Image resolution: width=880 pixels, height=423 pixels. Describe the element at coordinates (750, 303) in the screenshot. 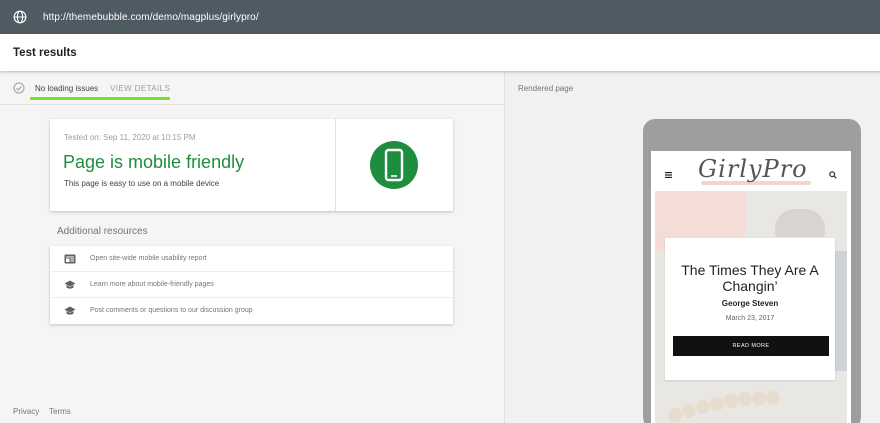

I see `post-author: George Steven` at that location.